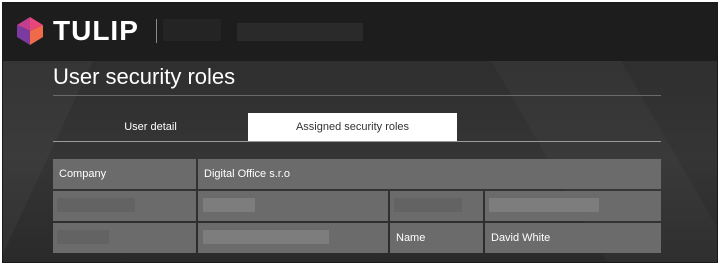 Image resolution: width=720 pixels, height=265 pixels. What do you see at coordinates (150, 127) in the screenshot?
I see `tab-user-detail: User detail` at bounding box center [150, 127].